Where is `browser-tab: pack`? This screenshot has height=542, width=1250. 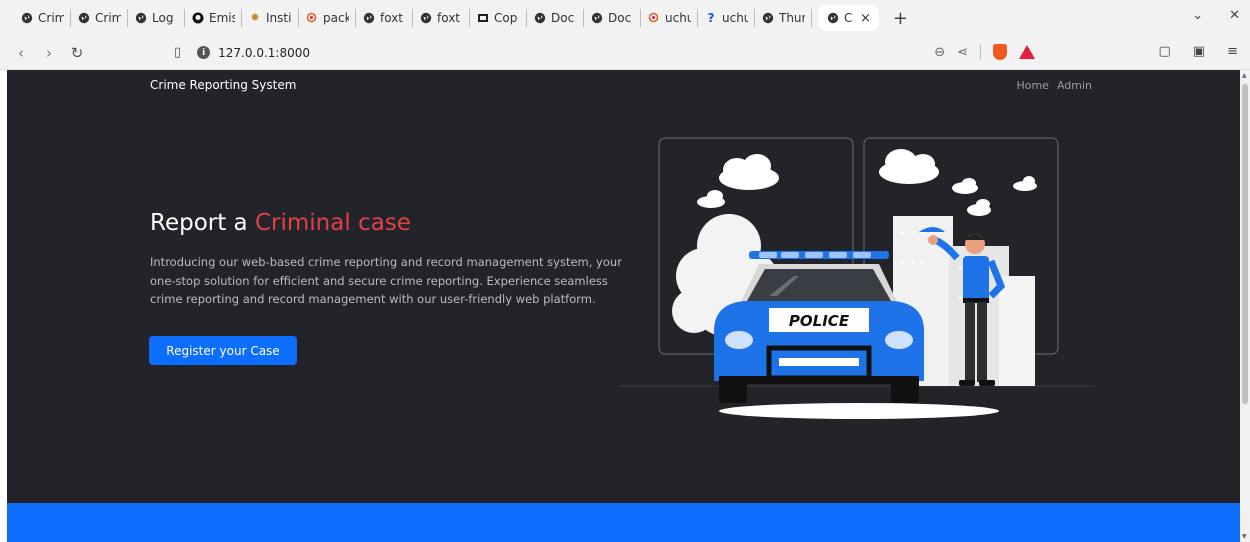
browser-tab: pack is located at coordinates (327, 18).